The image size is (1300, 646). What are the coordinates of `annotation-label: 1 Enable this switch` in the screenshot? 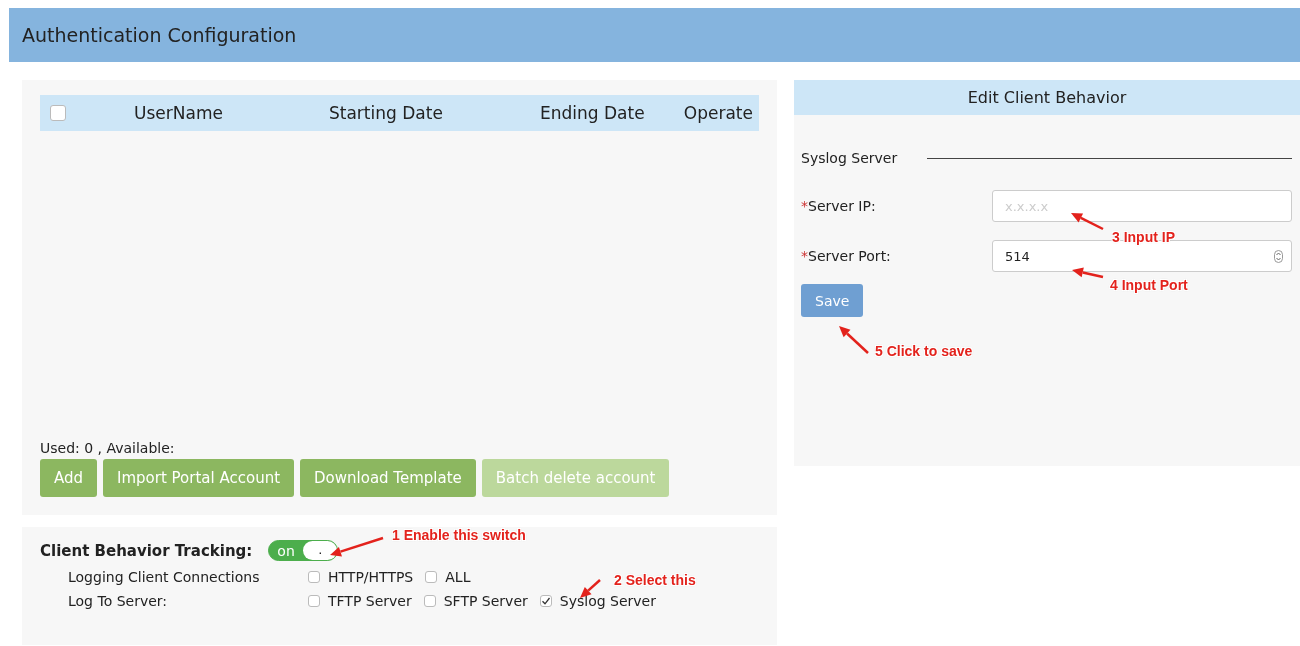 It's located at (459, 535).